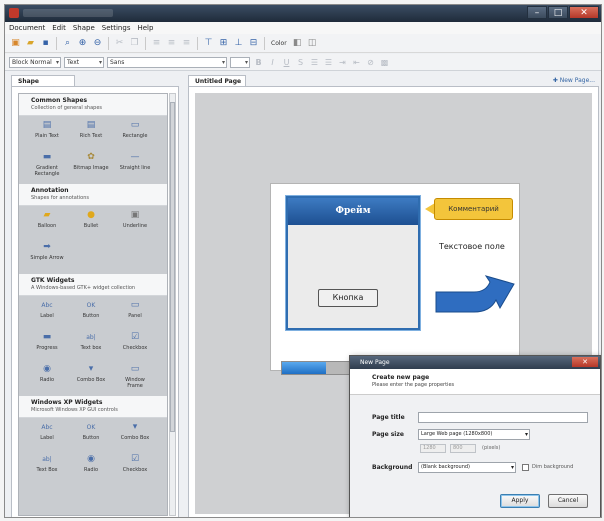 The image size is (604, 521). I want to click on numbered-list-icon: ☰, so click(328, 62).